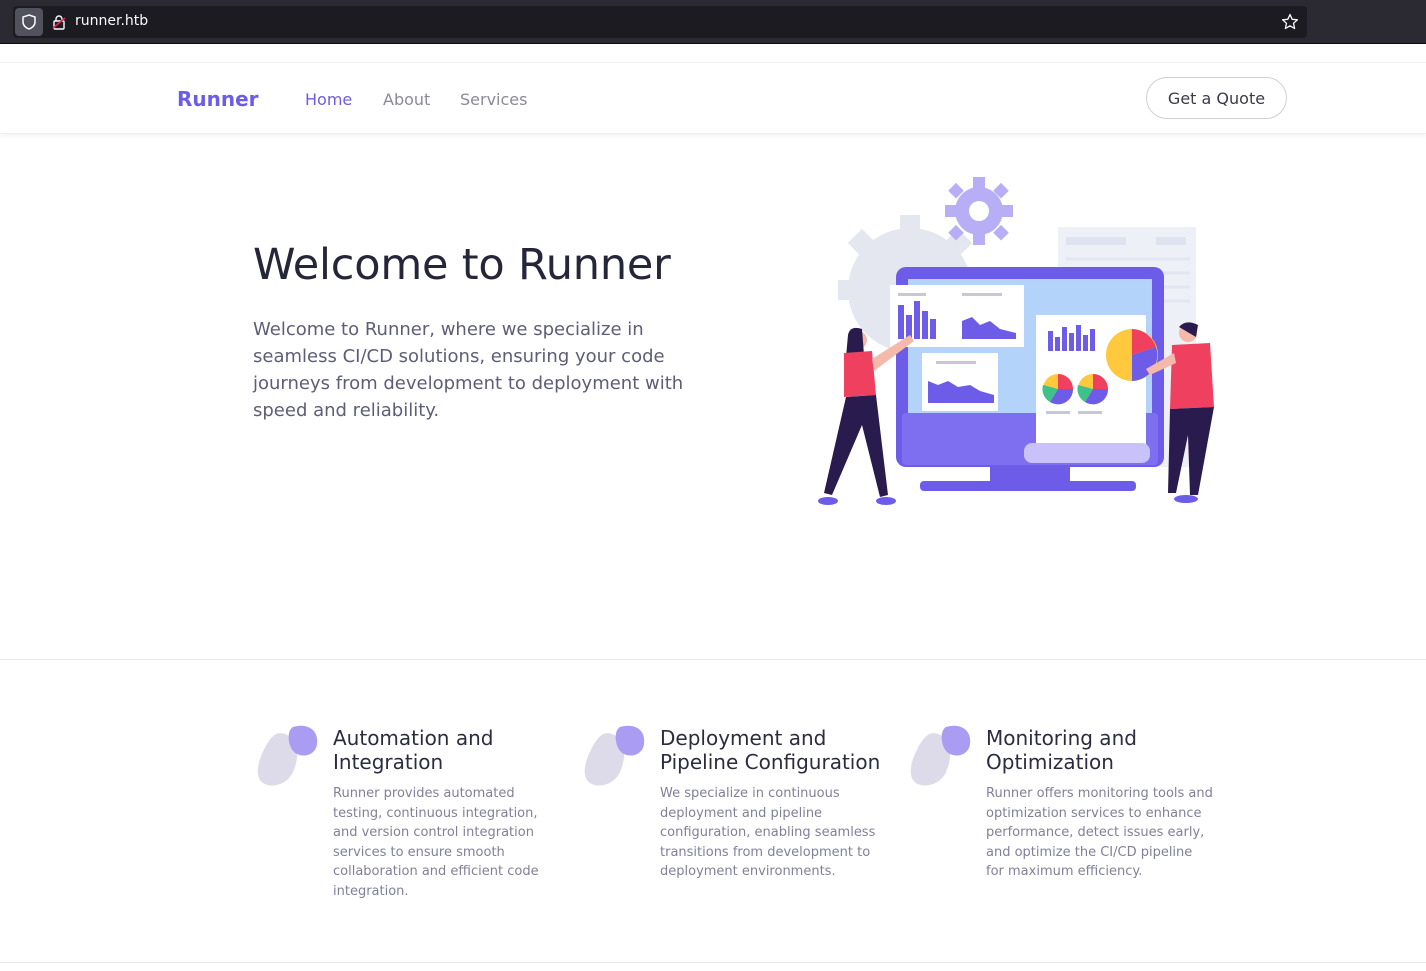 The image size is (1426, 971). Describe the element at coordinates (770, 750) in the screenshot. I see `feature-title: Deployment and Pipeline Configuration` at that location.